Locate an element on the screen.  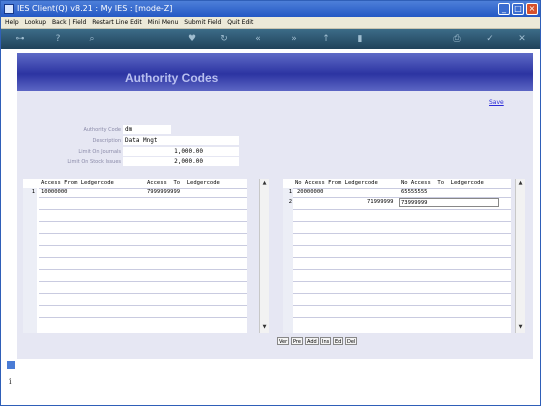
authority-code-label: Authority Code is located at coordinates (102, 130).